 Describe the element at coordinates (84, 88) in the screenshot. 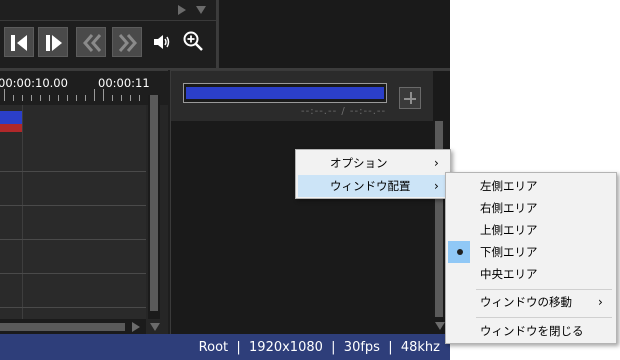

I see `time-ruler: 00:00:10.00 00:00:11` at that location.